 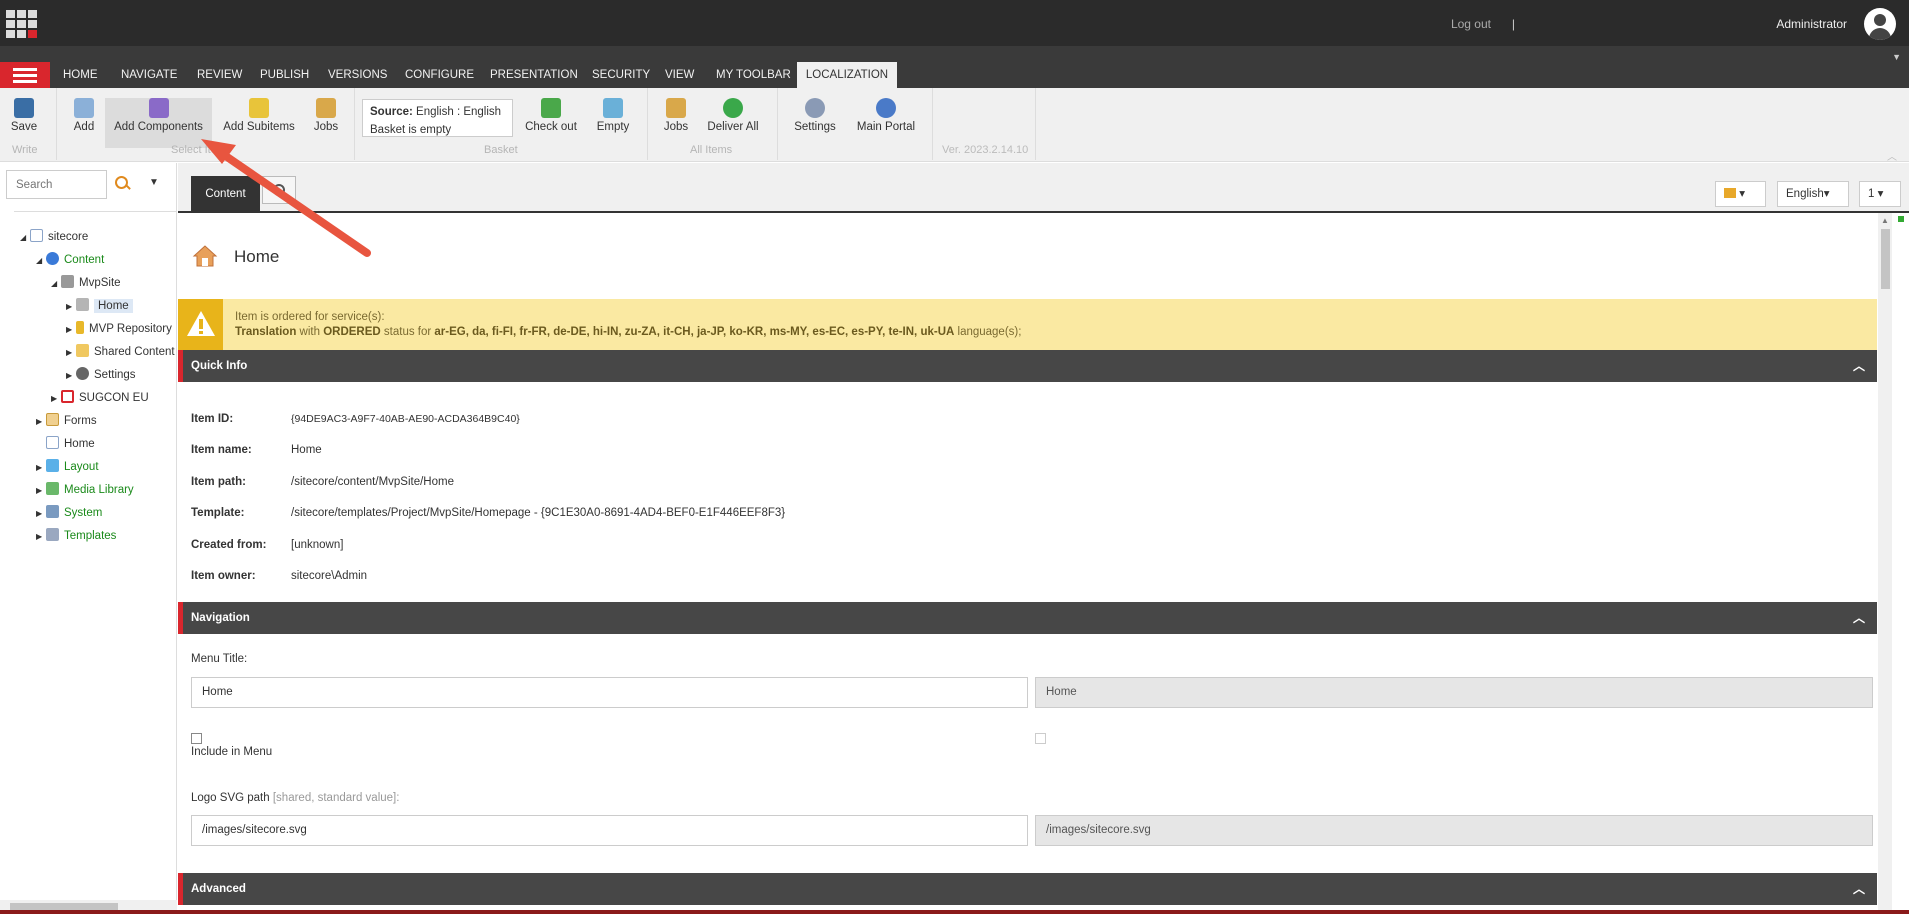 I want to click on quick-info-section-header: Quick Info ︿, so click(x=1027, y=366).